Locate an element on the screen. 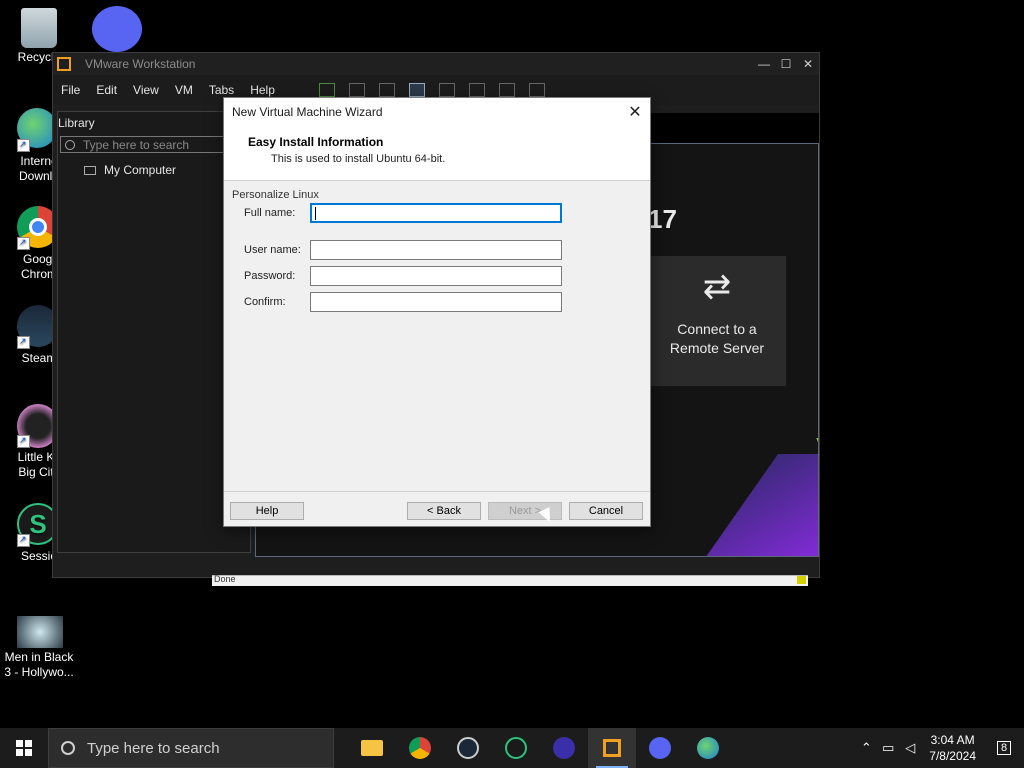 This screenshot has height=768, width=1024. console-view-icon is located at coordinates (536, 90).